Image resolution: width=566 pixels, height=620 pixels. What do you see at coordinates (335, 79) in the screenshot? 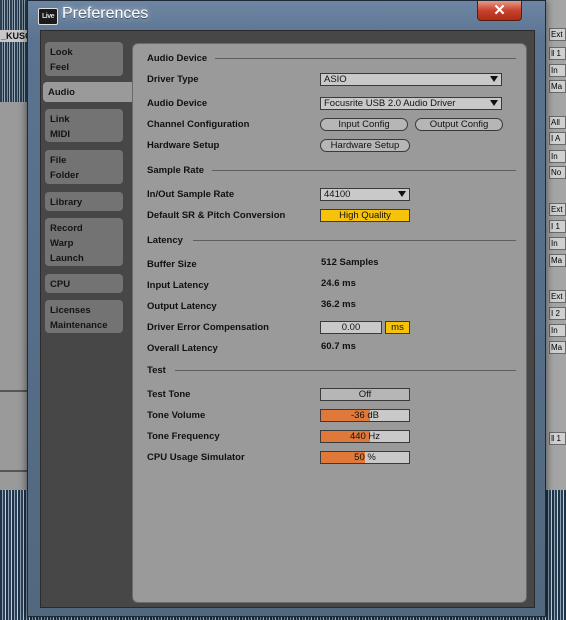
I see `dropdown-value: ASIO` at bounding box center [335, 79].